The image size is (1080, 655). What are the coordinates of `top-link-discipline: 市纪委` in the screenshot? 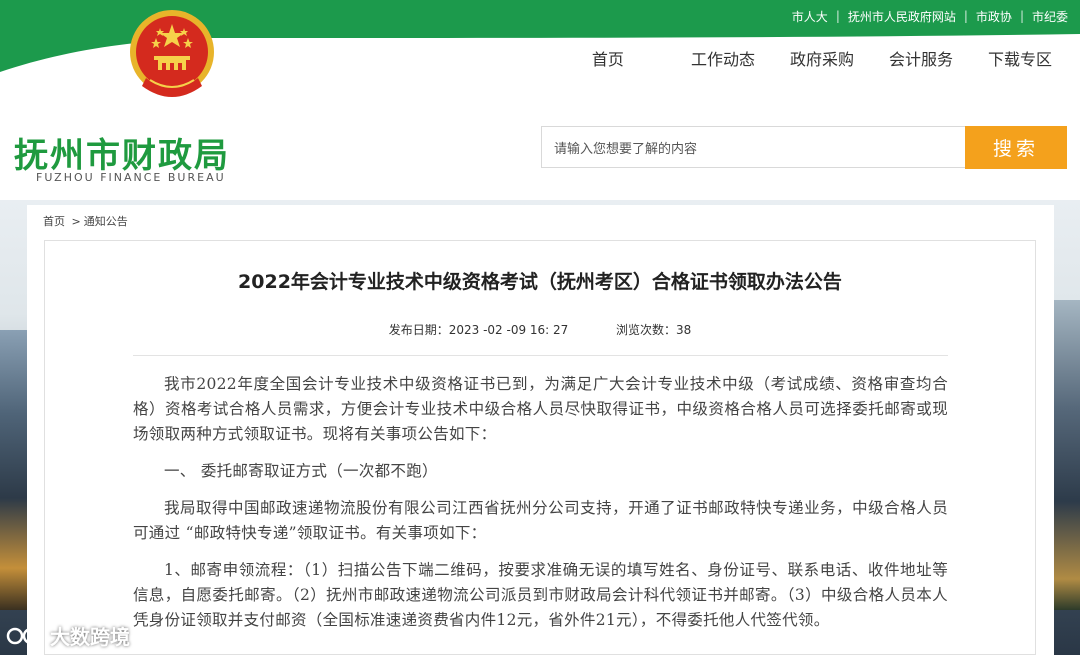 It's located at (1050, 16).